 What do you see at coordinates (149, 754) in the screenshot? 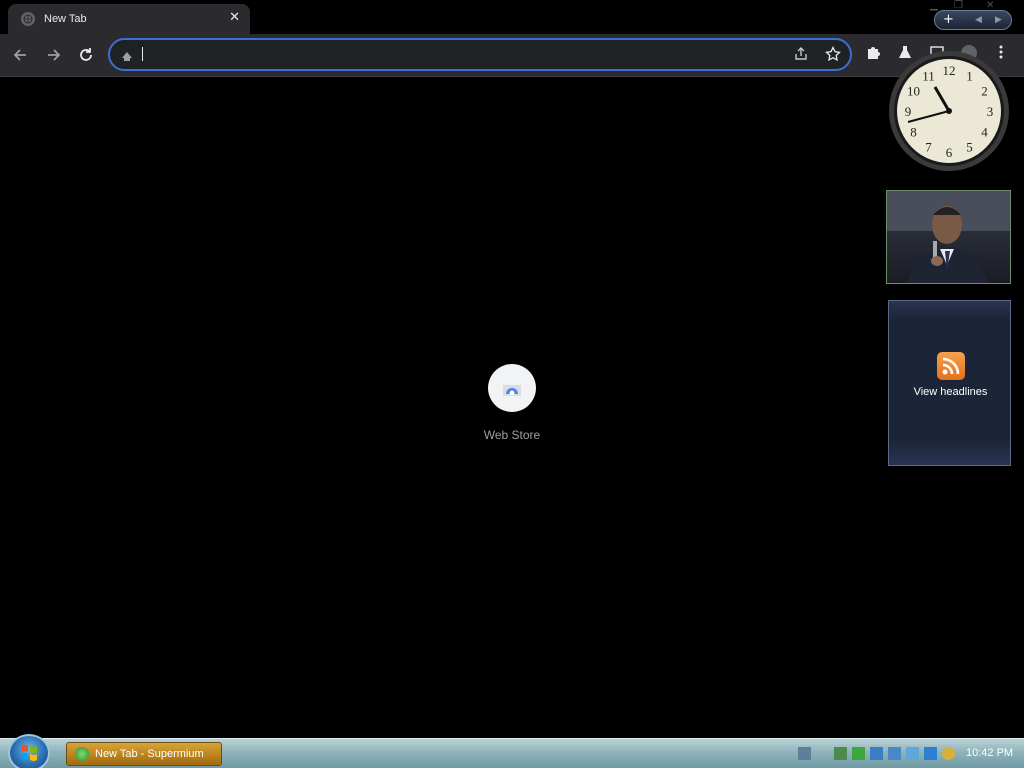
I see `taskbar-button-label: New Tab - Supermium` at bounding box center [149, 754].